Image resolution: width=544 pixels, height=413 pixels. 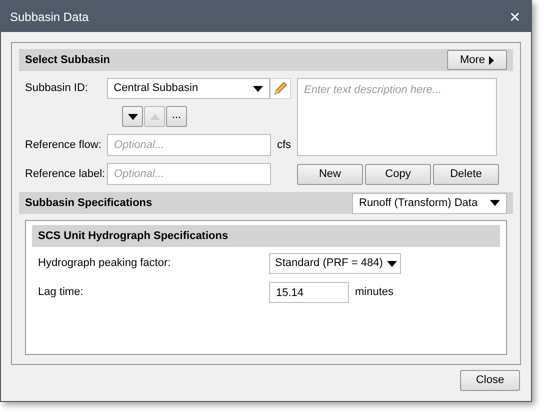 What do you see at coordinates (133, 236) in the screenshot?
I see `group-title: SCS Unit Hydrograph Specifications` at bounding box center [133, 236].